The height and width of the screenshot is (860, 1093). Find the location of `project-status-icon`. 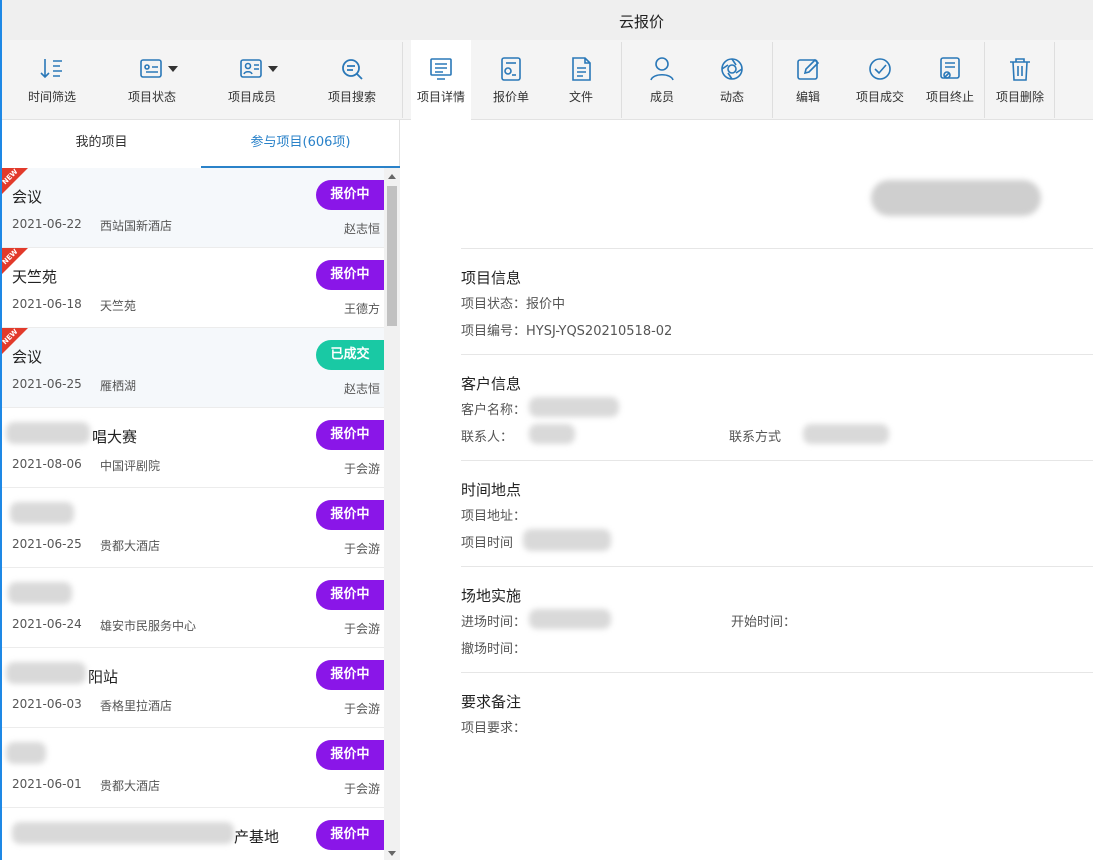

project-status-icon is located at coordinates (158, 69).